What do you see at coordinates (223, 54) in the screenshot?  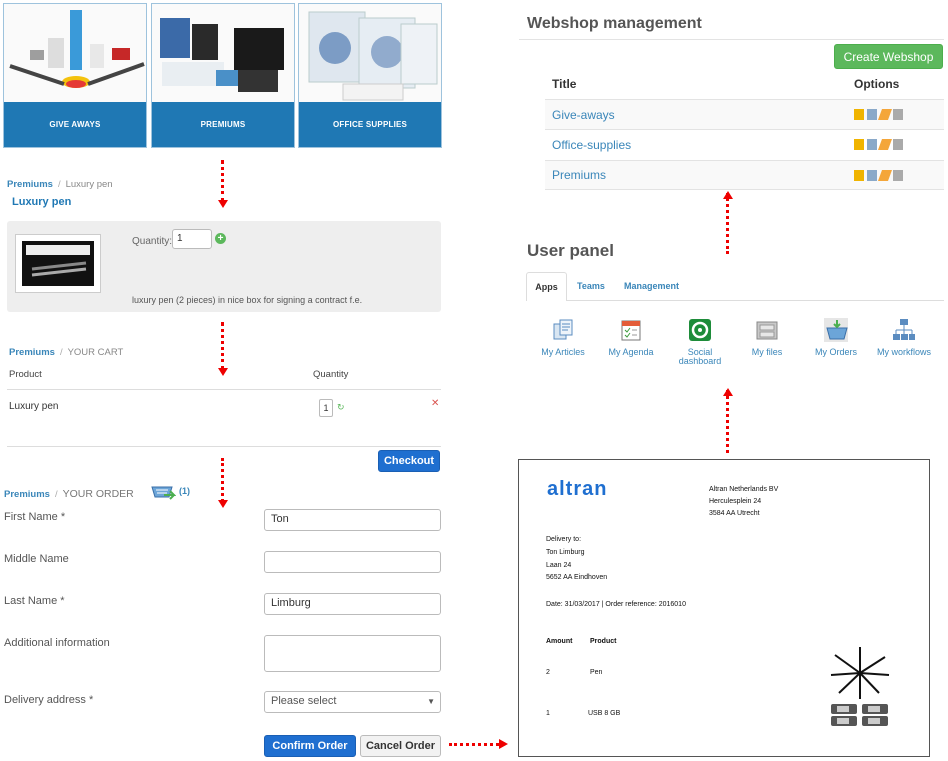 I see `premiums-image` at bounding box center [223, 54].